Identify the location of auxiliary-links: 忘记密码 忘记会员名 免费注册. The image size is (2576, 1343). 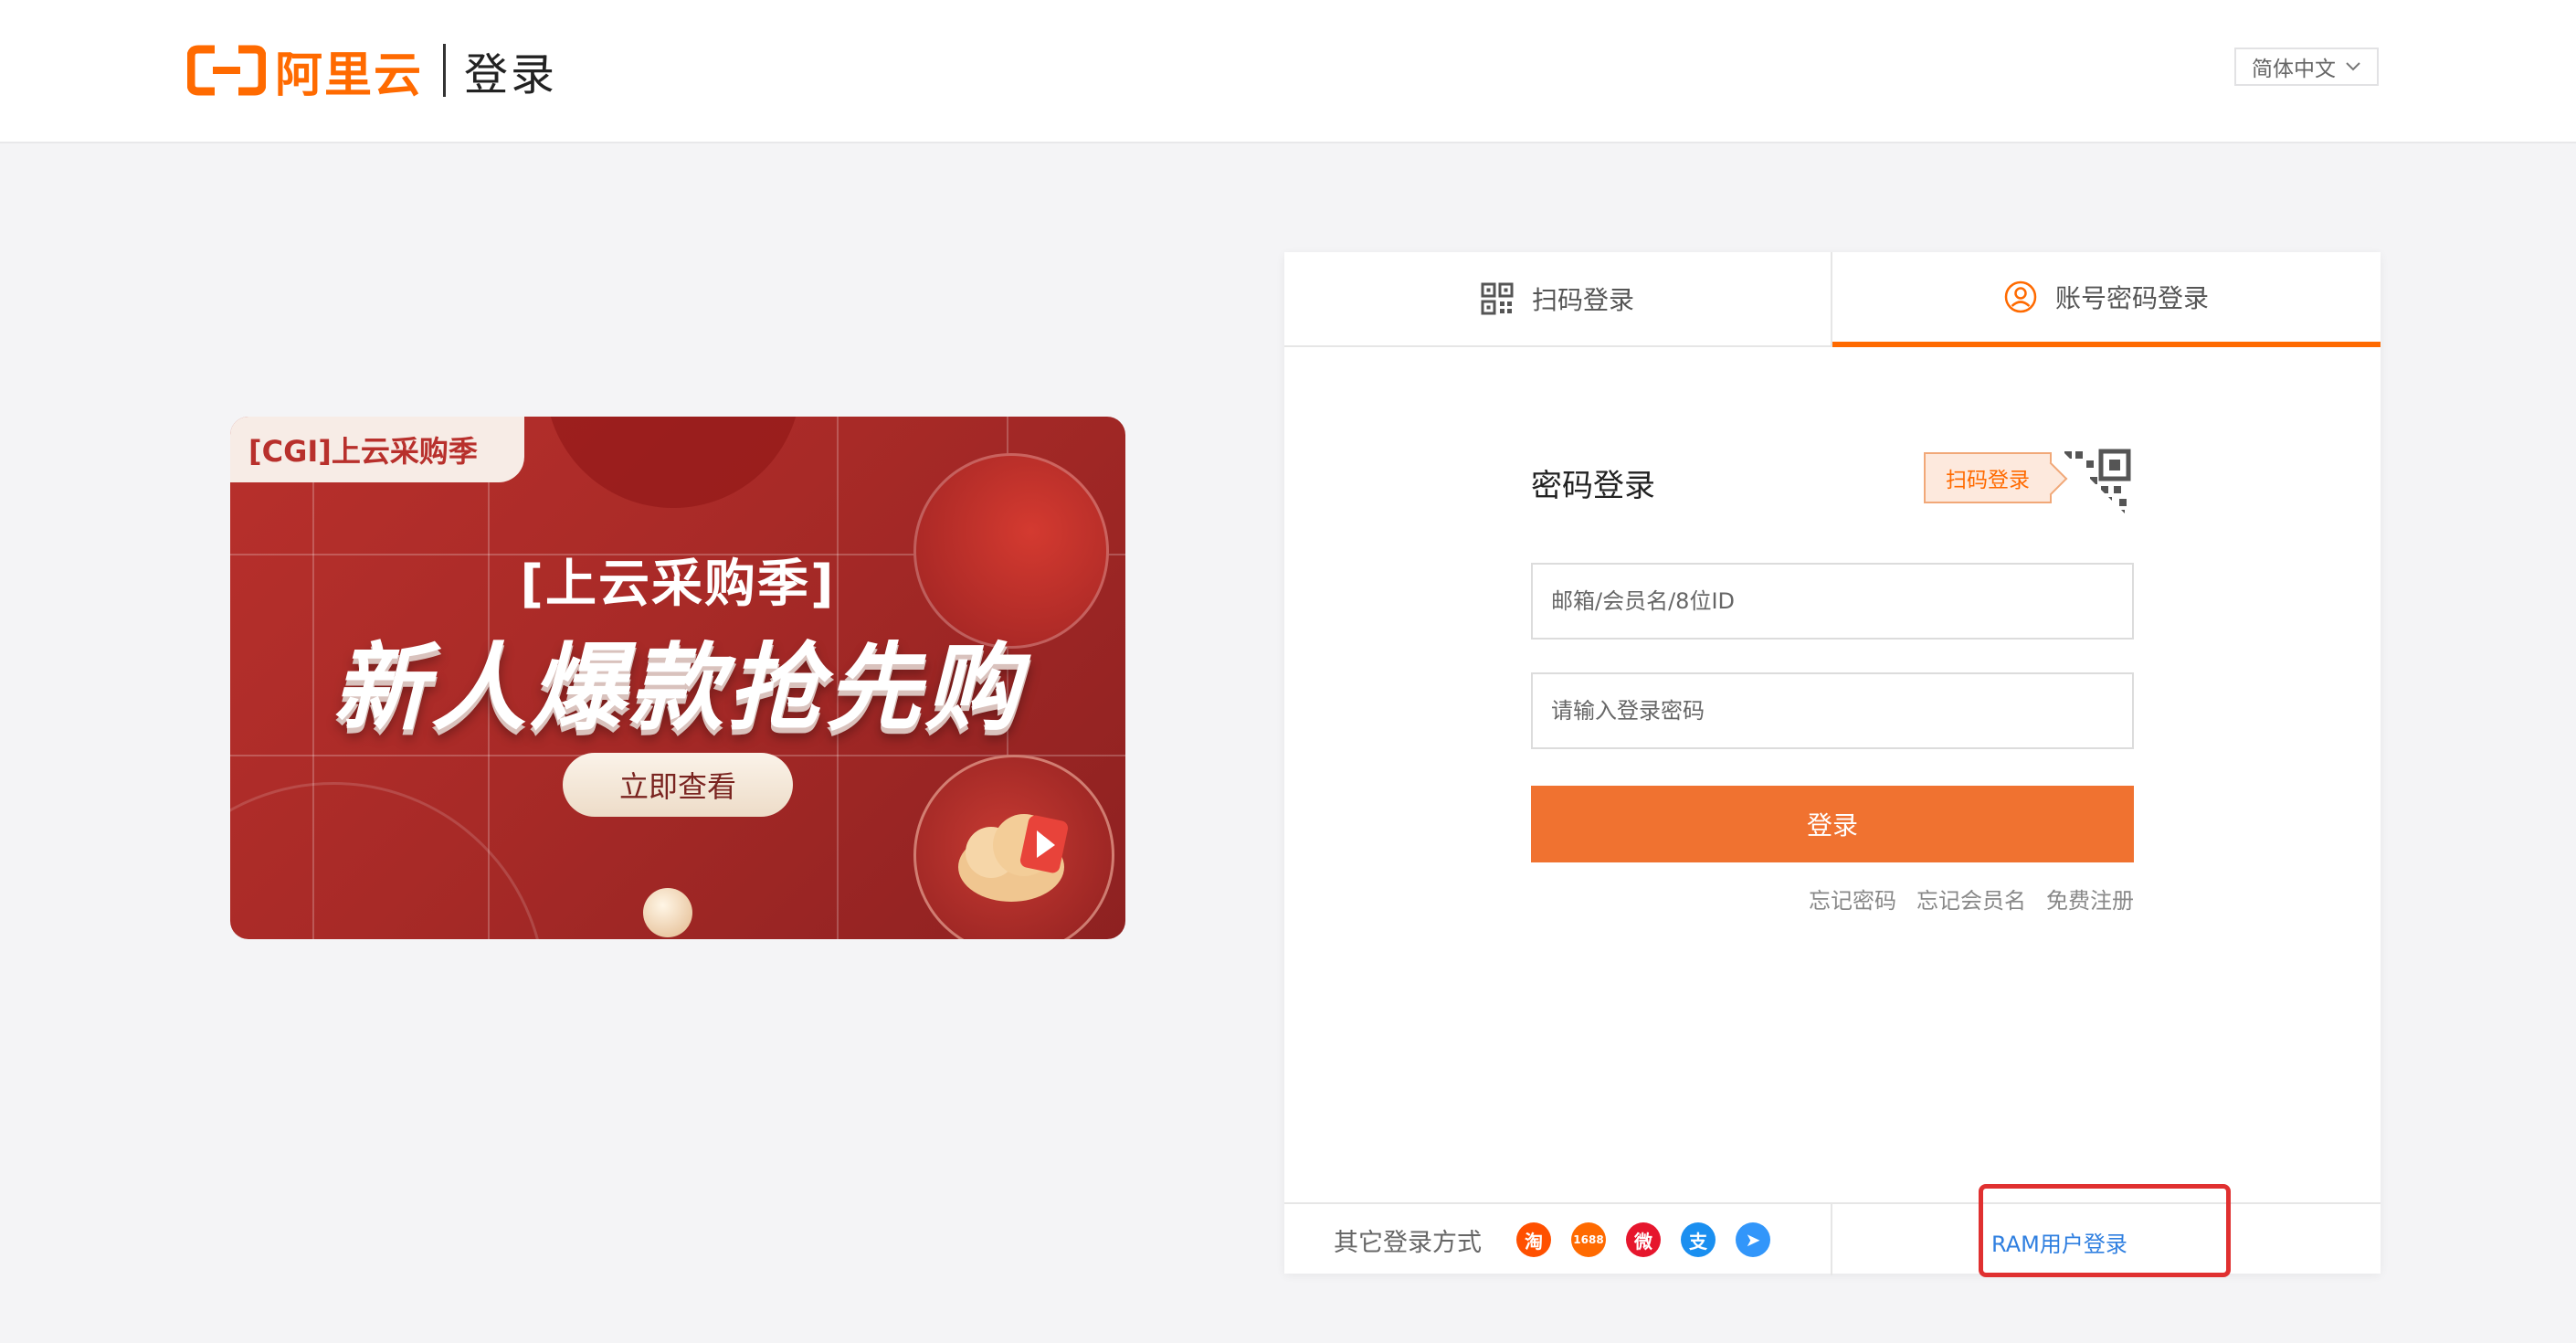
(1971, 899).